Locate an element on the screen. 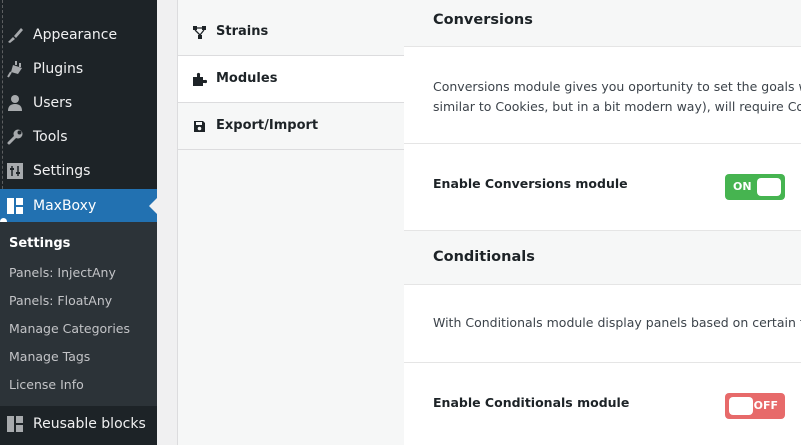  plugin-icon is located at coordinates (15, 69).